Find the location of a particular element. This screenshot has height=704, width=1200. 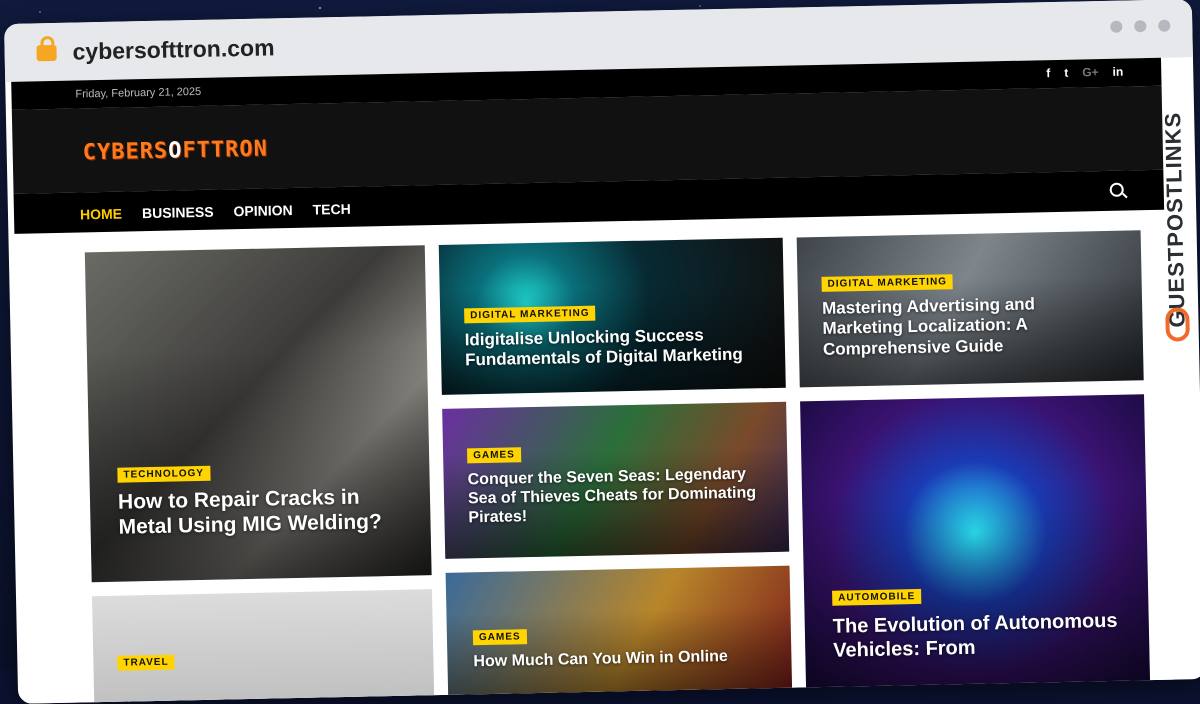

guestpostlinks-watermark: GUESTPOSTLINKS is located at coordinates (1175, 209).